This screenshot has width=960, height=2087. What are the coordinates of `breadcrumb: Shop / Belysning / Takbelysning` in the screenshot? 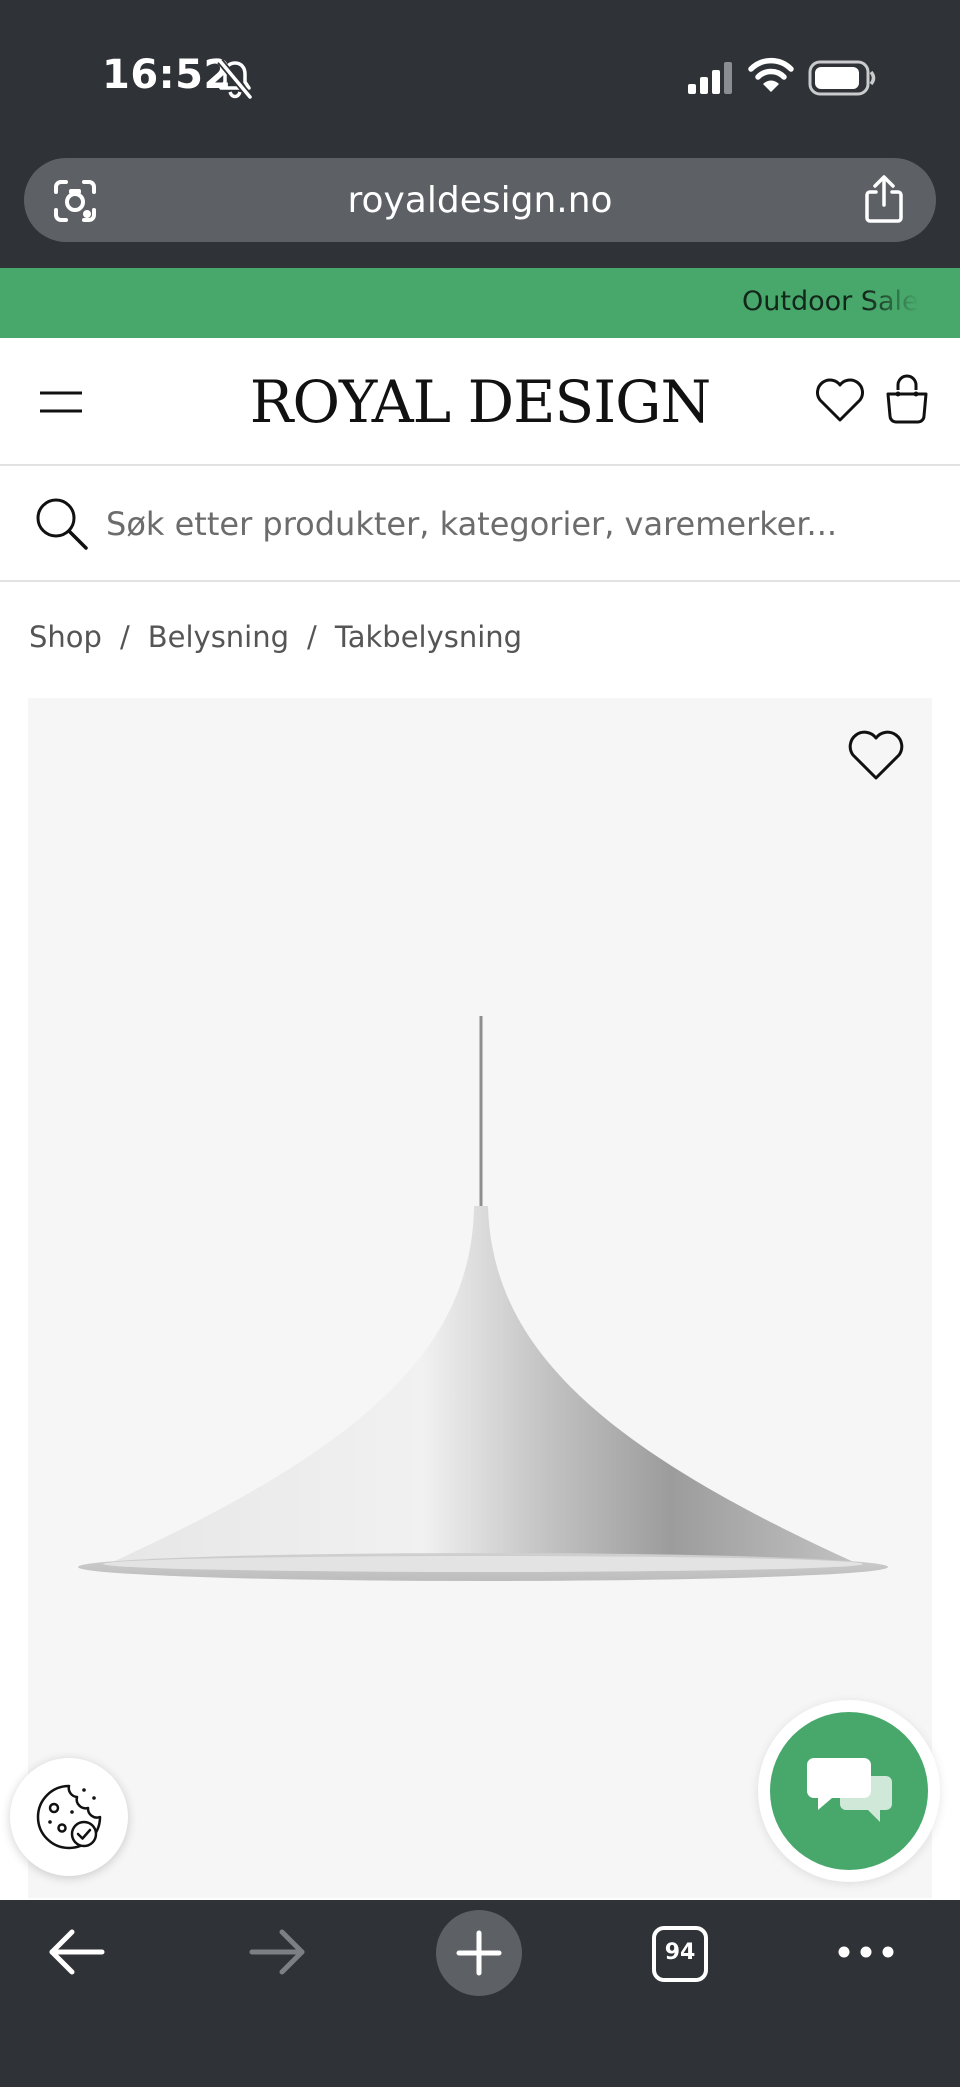 It's located at (275, 637).